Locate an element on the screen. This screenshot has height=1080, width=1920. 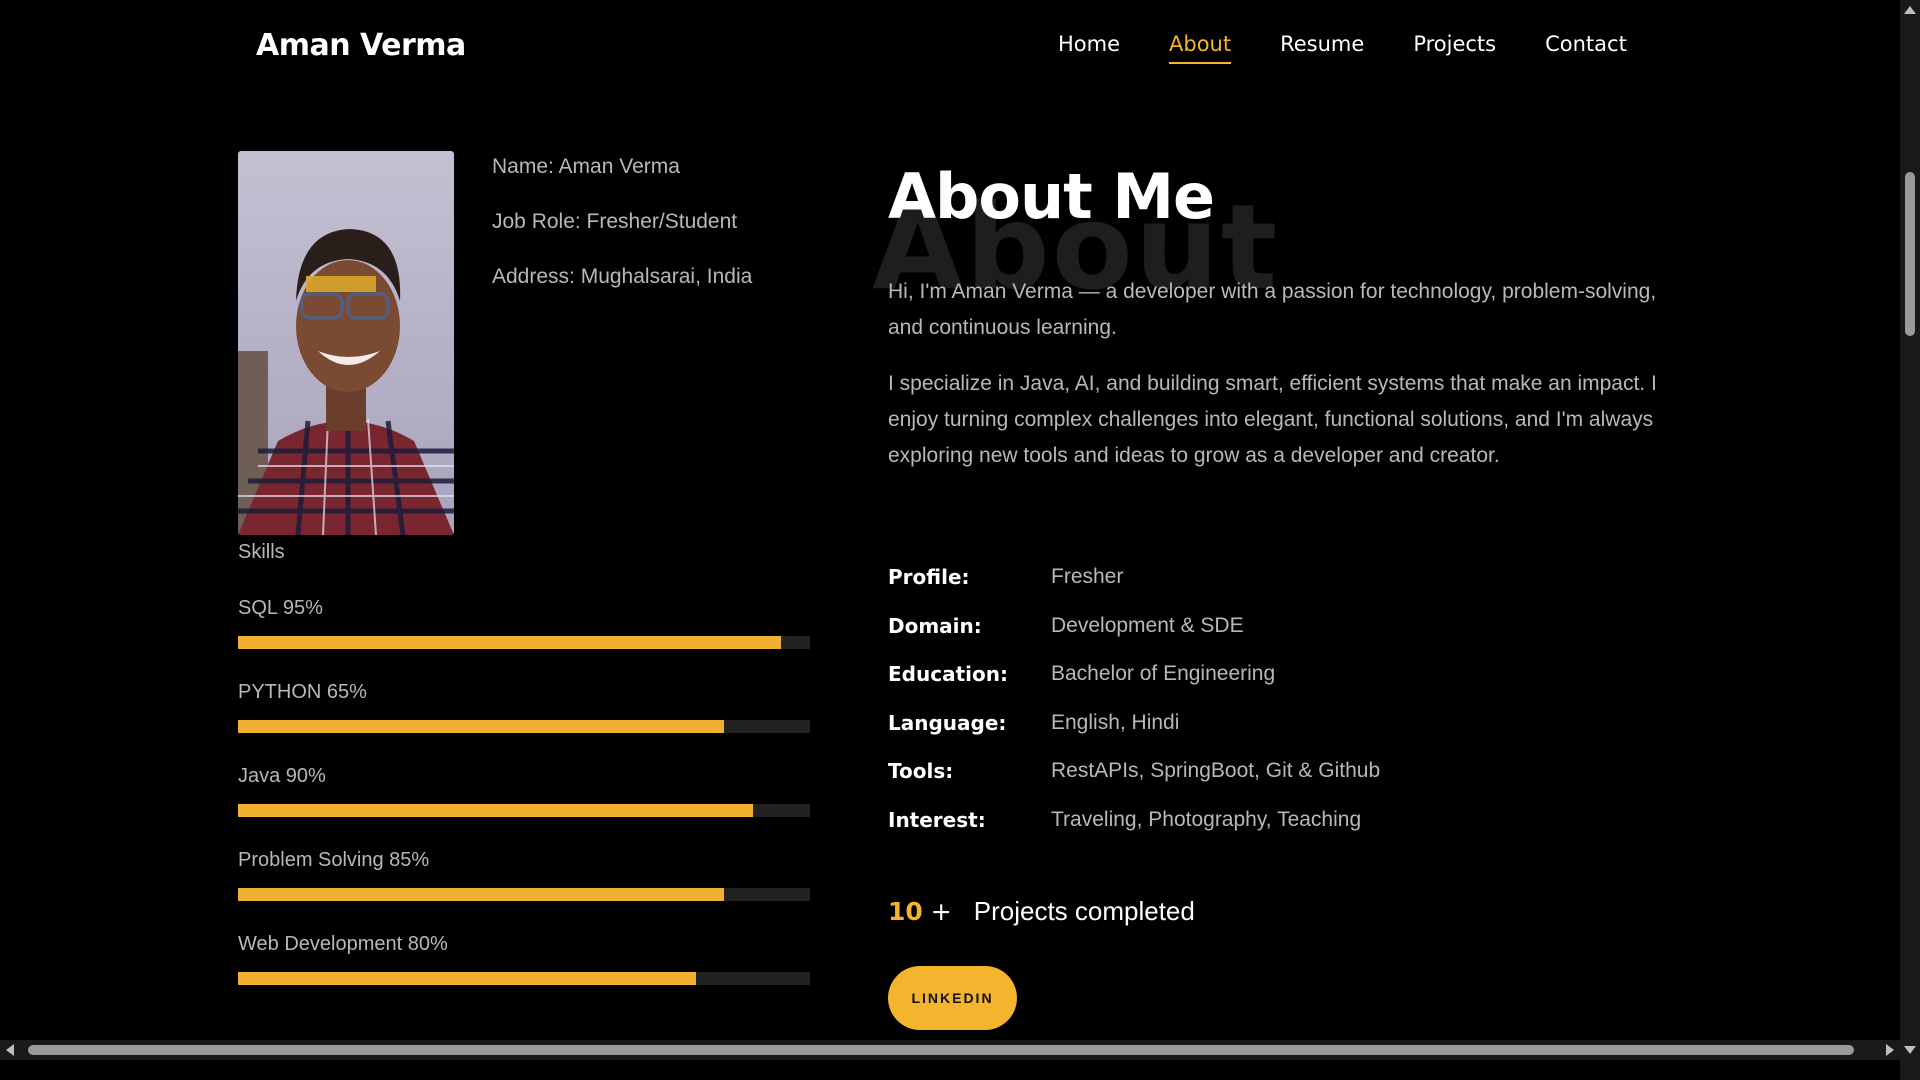
horizontal-scroll-thumb is located at coordinates (941, 1050).